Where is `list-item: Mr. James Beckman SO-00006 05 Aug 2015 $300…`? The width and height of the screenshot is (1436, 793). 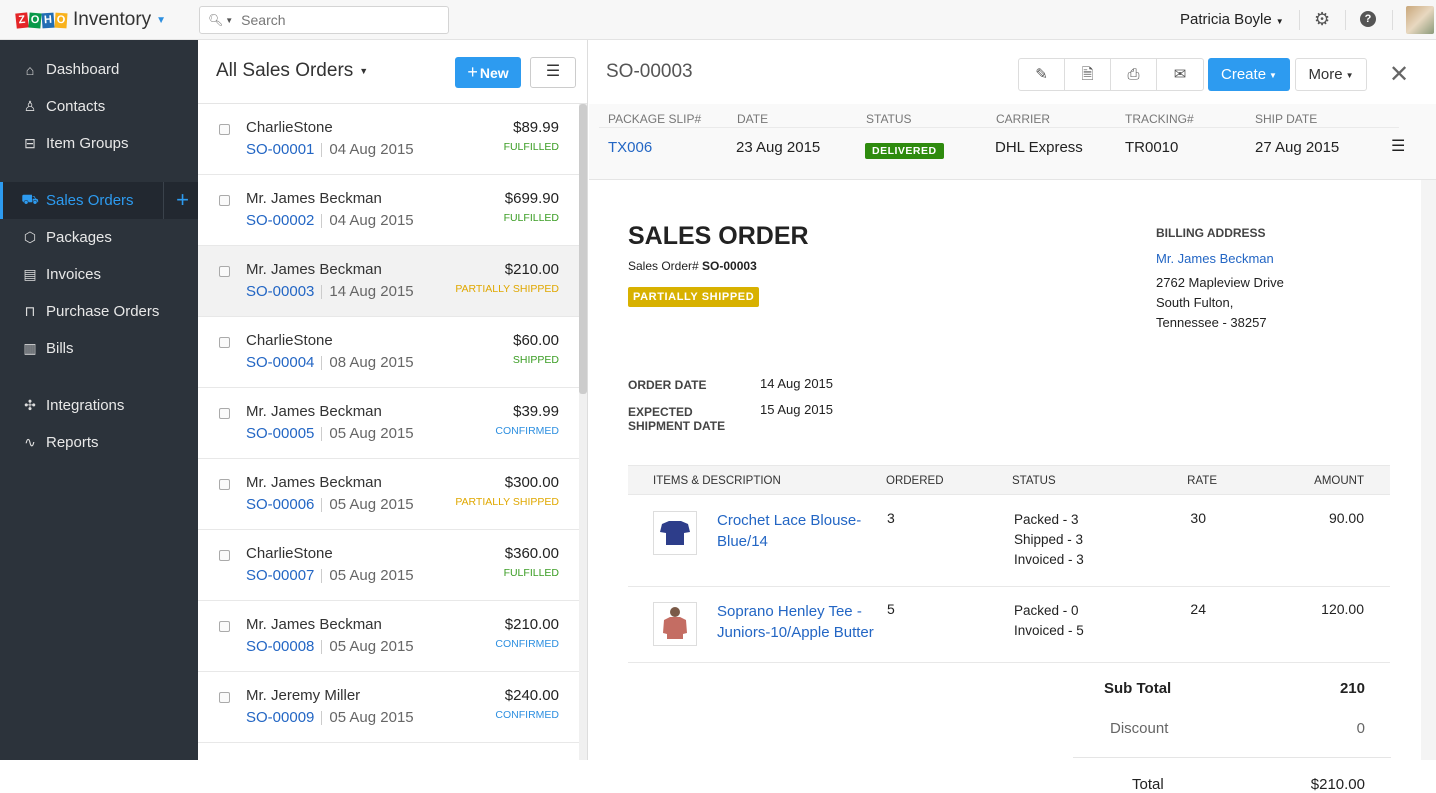
list-item: Mr. James Beckman SO-00006 05 Aug 2015 $300… is located at coordinates (388, 494).